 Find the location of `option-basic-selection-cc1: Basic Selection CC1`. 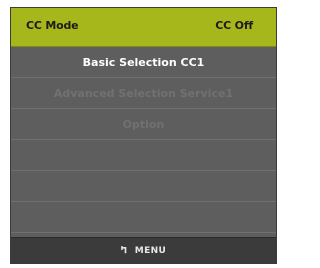

option-basic-selection-cc1: Basic Selection CC1 is located at coordinates (143, 62).